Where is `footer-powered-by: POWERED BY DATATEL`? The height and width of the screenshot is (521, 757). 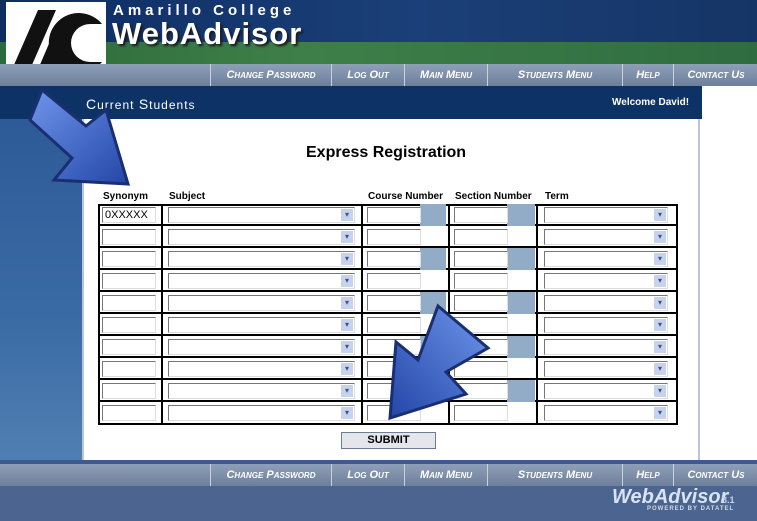
footer-powered-by: POWERED BY DATATEL is located at coordinates (691, 509).